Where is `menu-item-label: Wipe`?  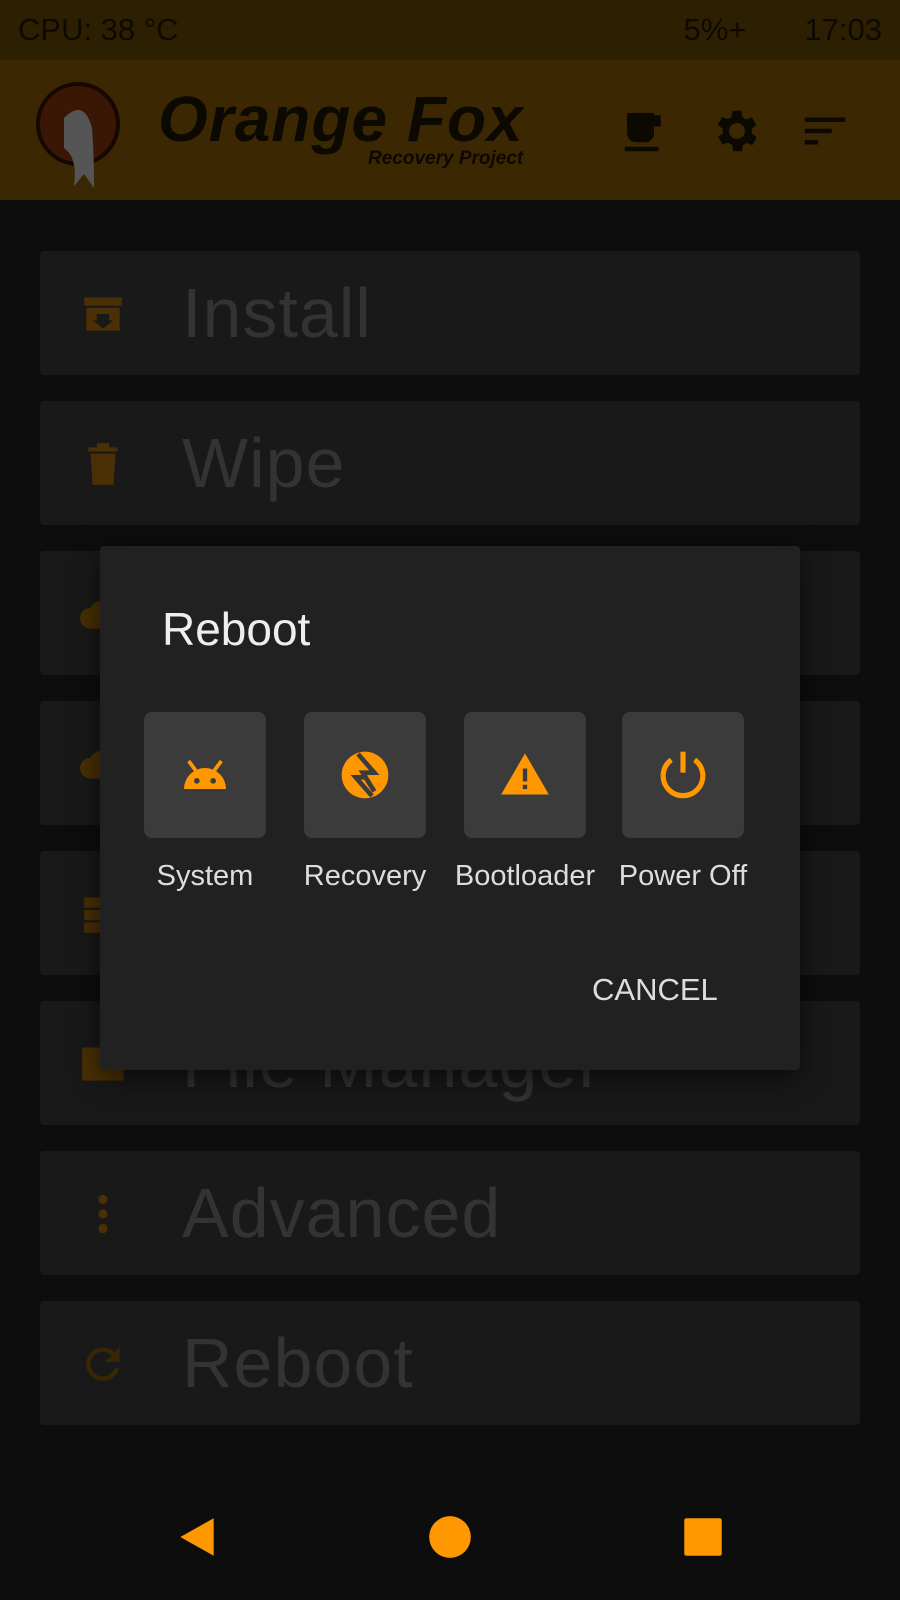
menu-item-label: Wipe is located at coordinates (264, 463).